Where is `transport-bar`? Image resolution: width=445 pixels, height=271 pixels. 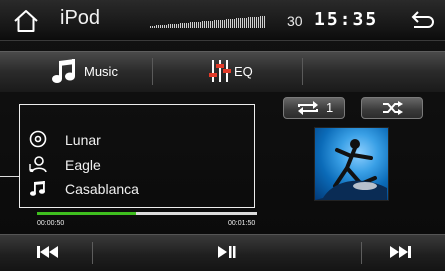
transport-bar is located at coordinates (222, 252).